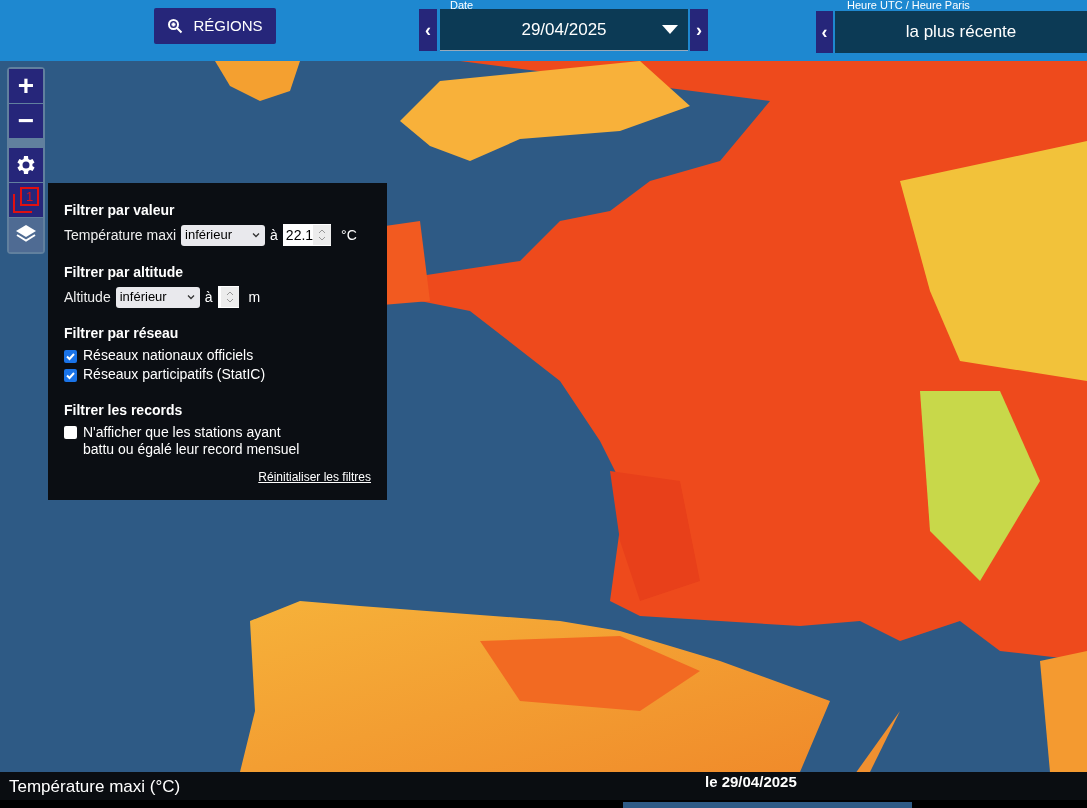  What do you see at coordinates (908, 5) in the screenshot?
I see `time-label: Heure UTC / Heure Paris` at bounding box center [908, 5].